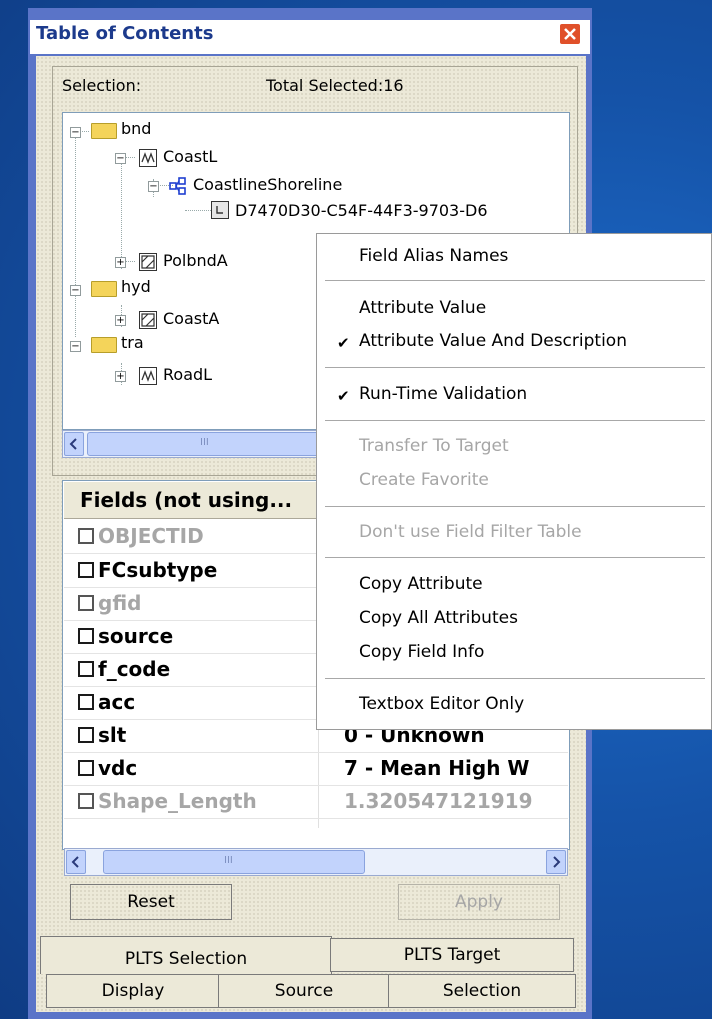  What do you see at coordinates (470, 532) in the screenshot?
I see `menu-item-dont-use-field-filter-table: Don't use Field Filter Table` at bounding box center [470, 532].